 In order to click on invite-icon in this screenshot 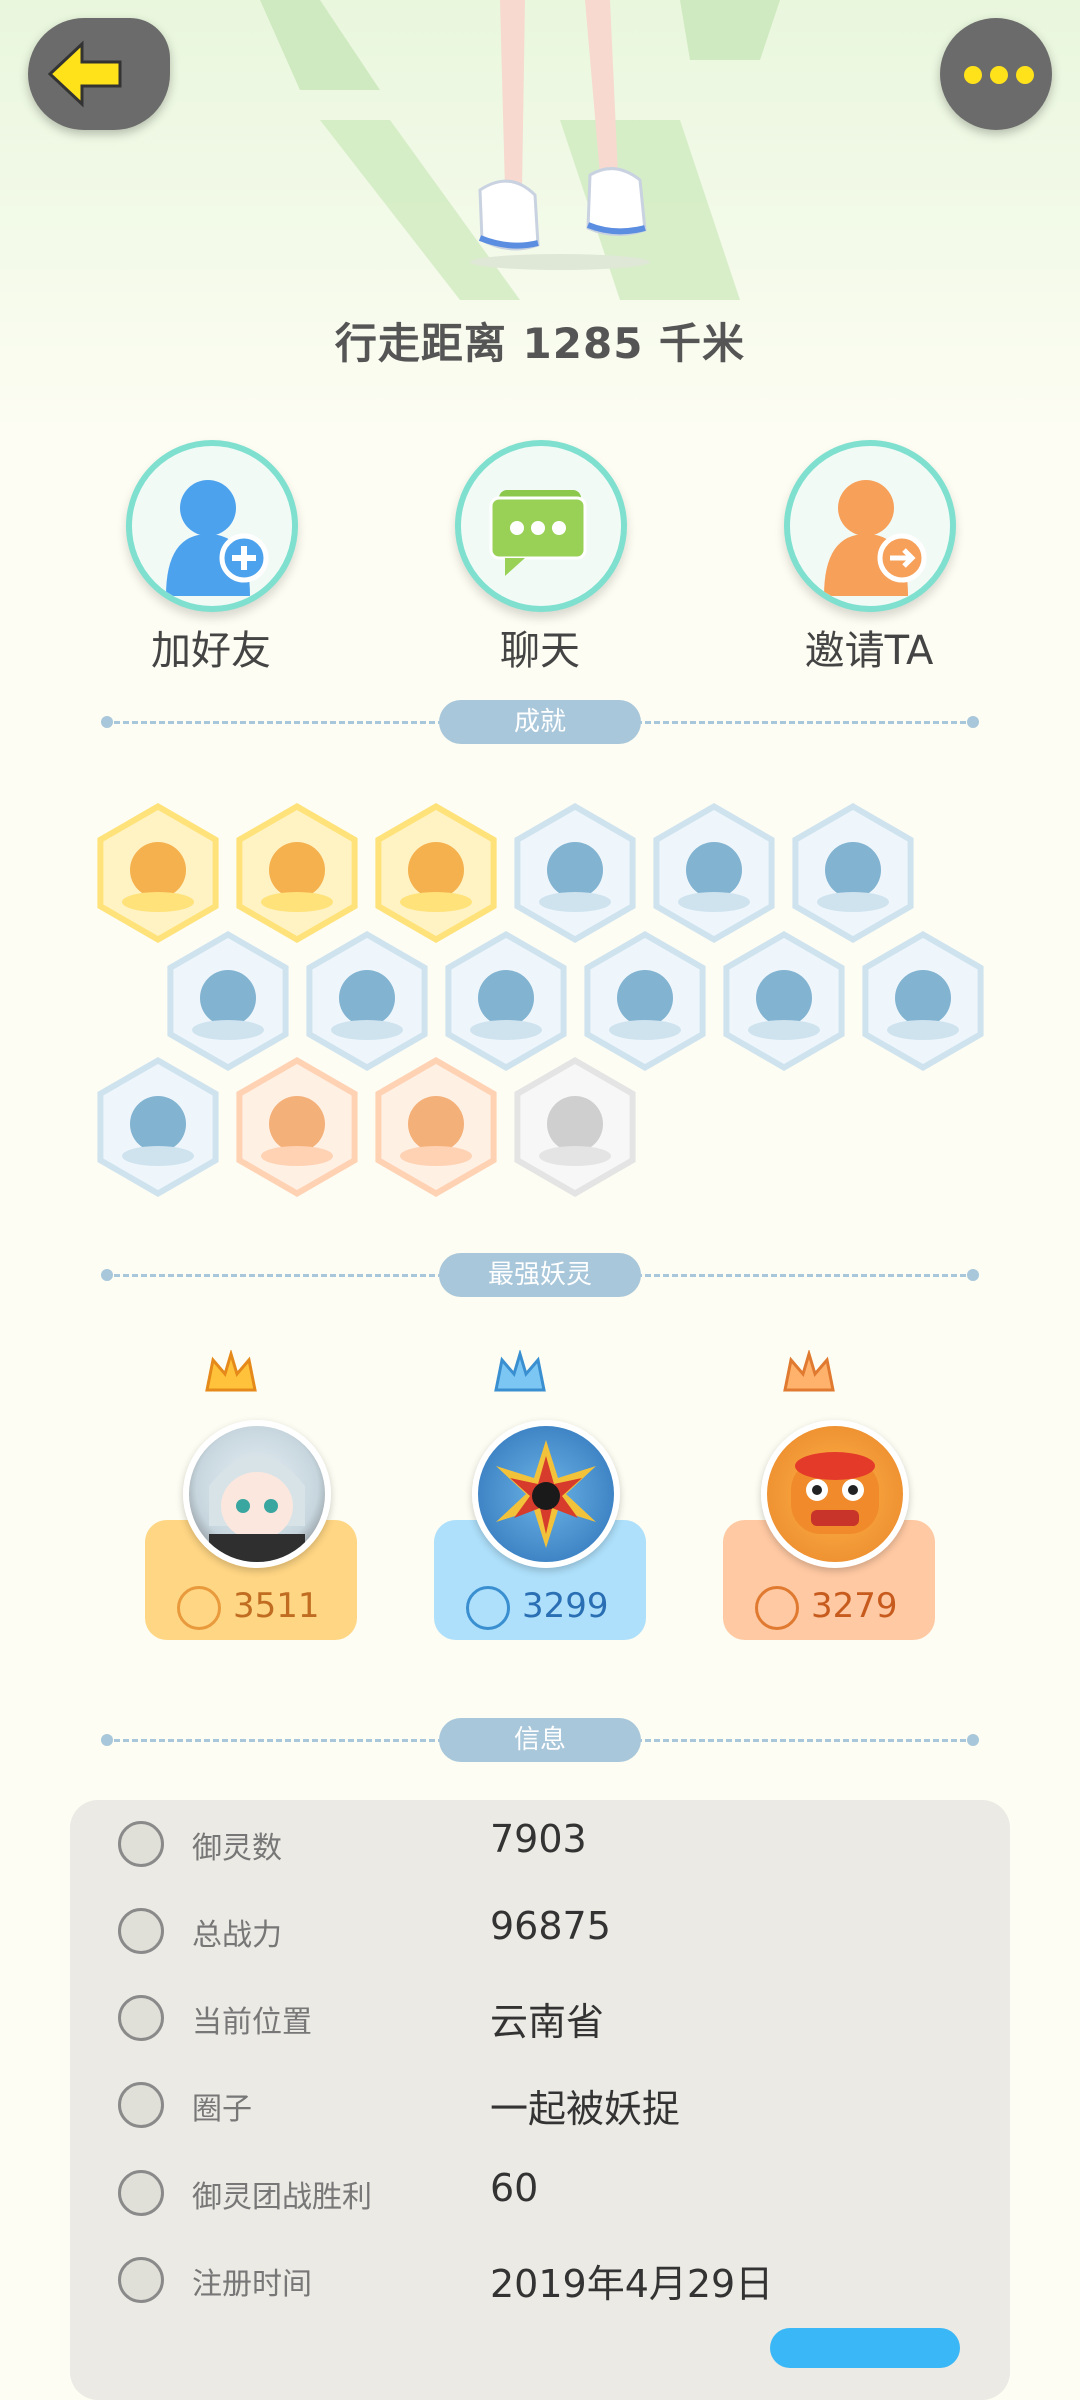, I will do `click(870, 526)`.